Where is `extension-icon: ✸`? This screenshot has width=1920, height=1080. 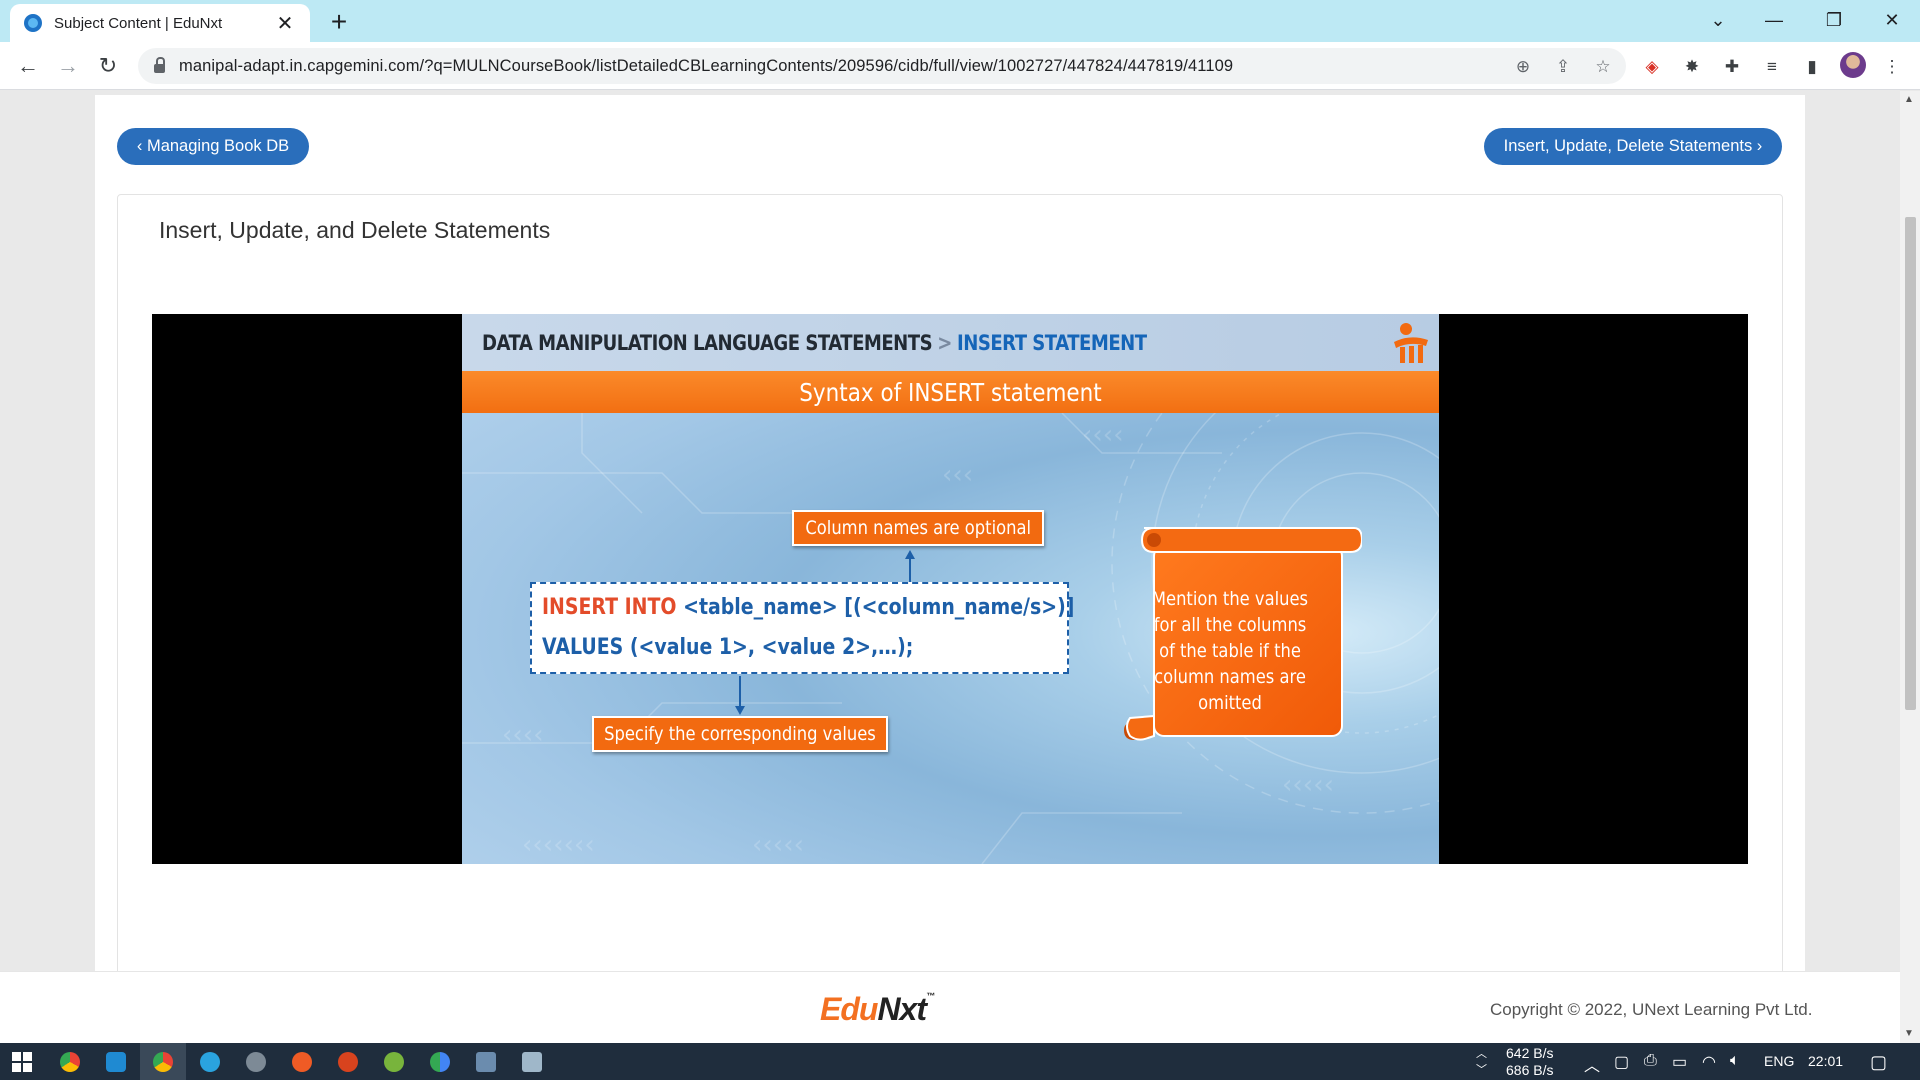 extension-icon: ✸ is located at coordinates (1692, 67).